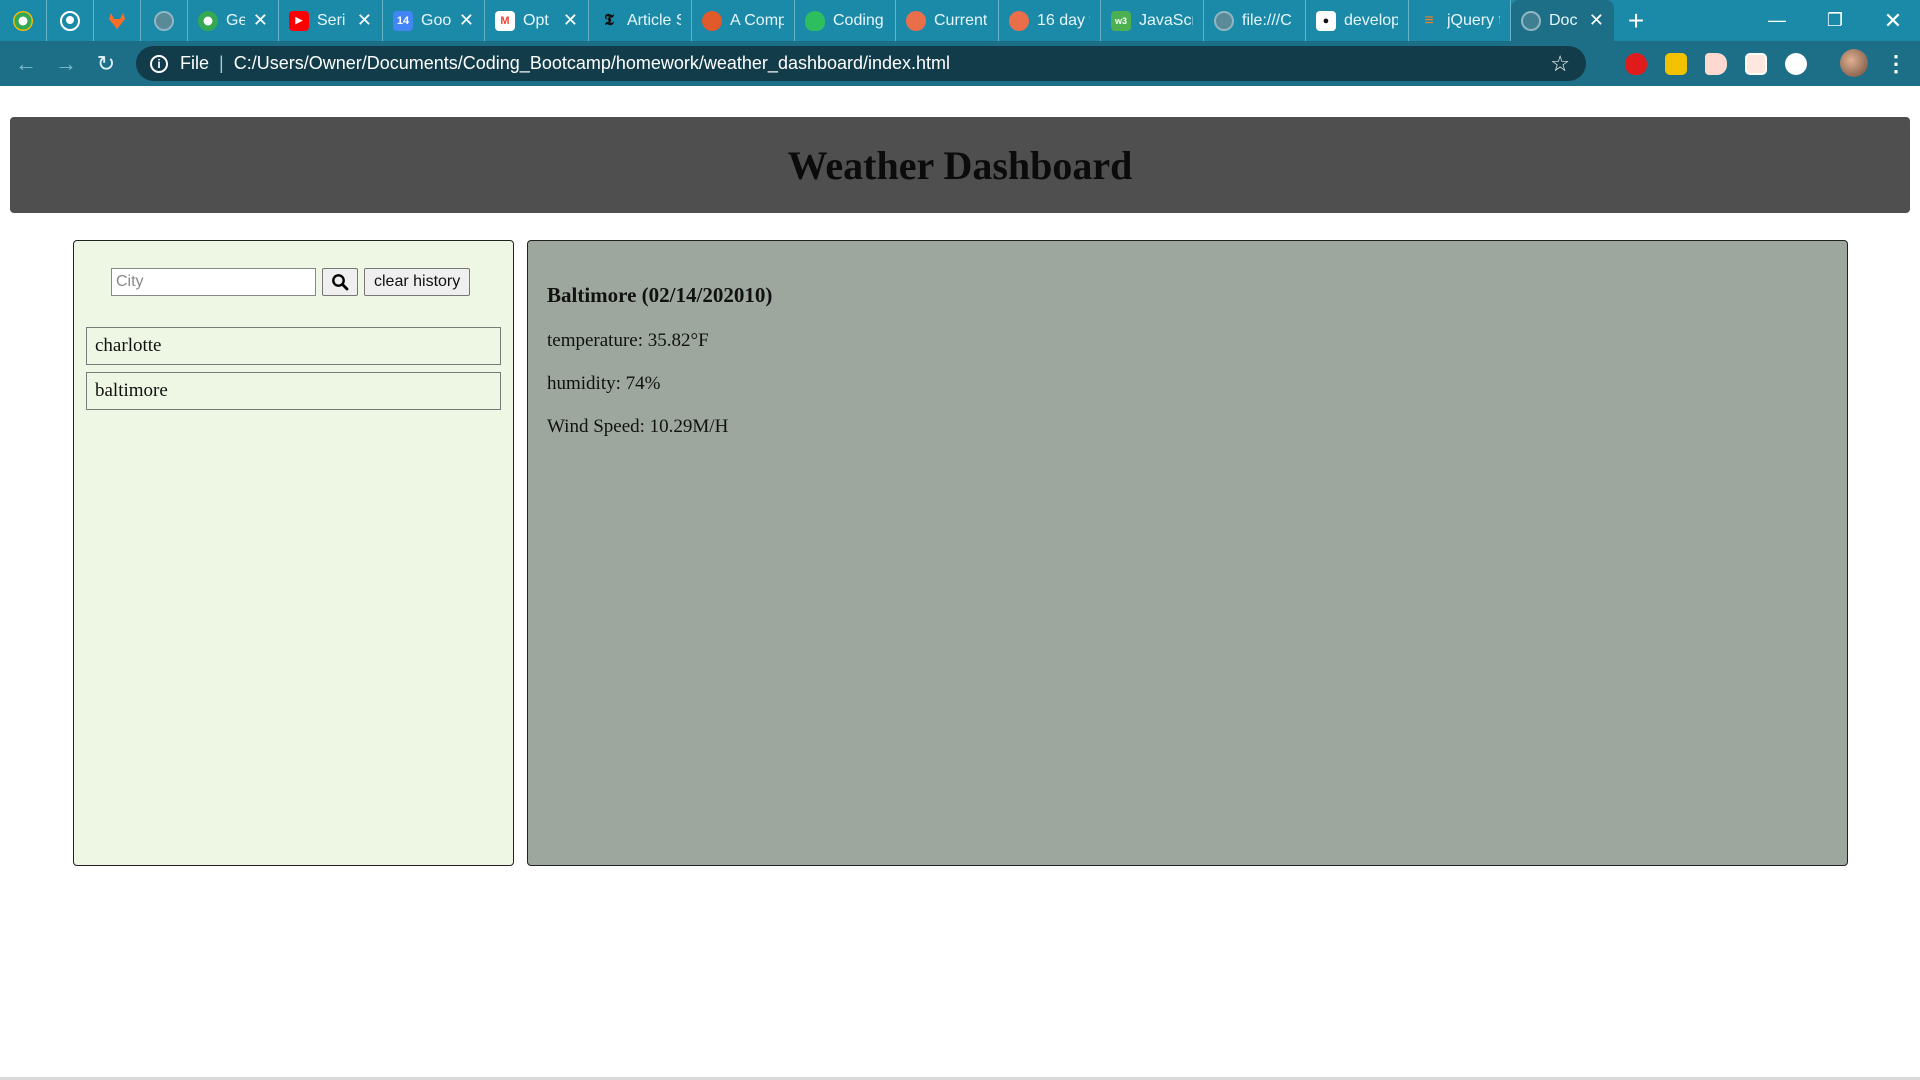 Image resolution: width=1920 pixels, height=1080 pixels. I want to click on tab-10: w3 JavaScri, so click(1152, 20).